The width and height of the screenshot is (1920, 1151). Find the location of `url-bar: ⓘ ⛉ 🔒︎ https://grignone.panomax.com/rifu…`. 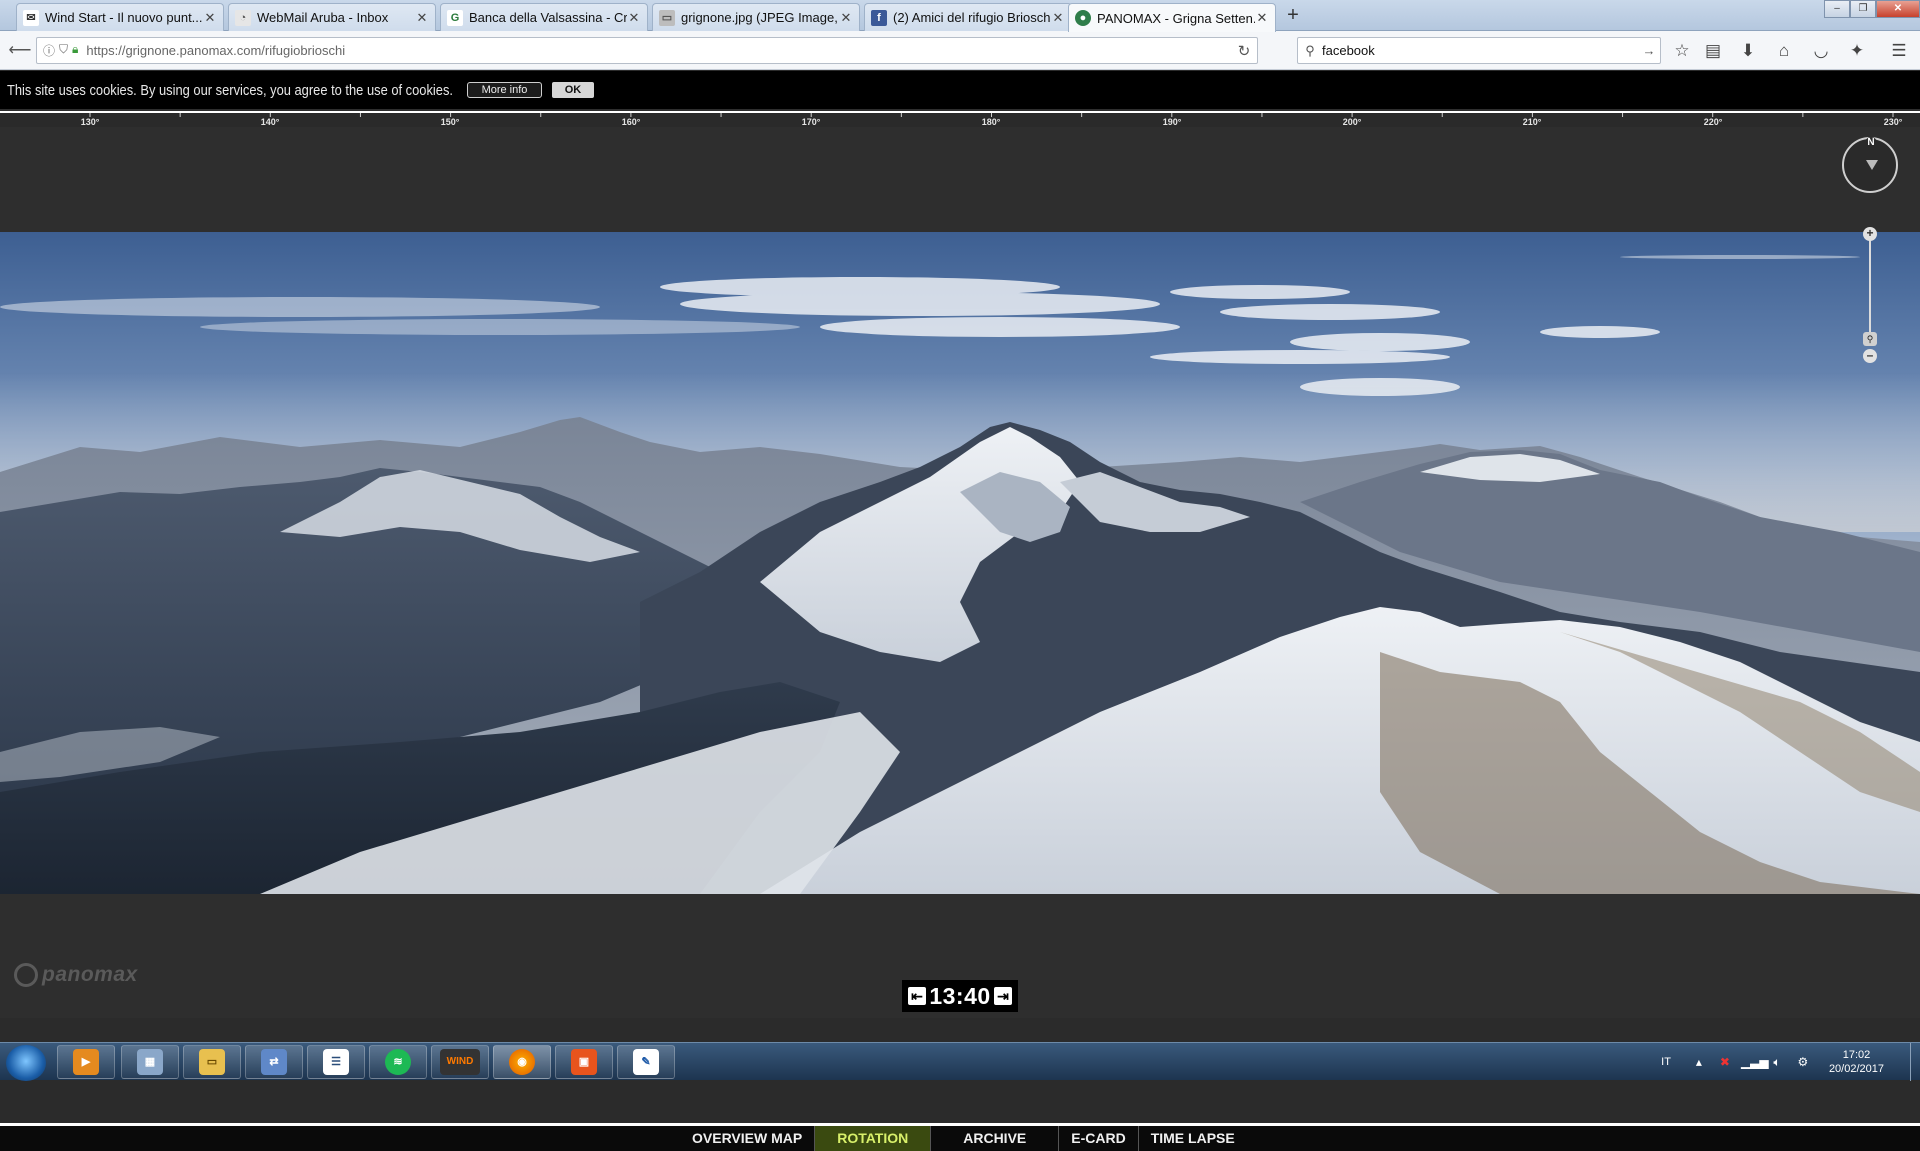

url-bar: ⓘ ⛉ 🔒︎ https://grignone.panomax.com/rifu… is located at coordinates (647, 50).